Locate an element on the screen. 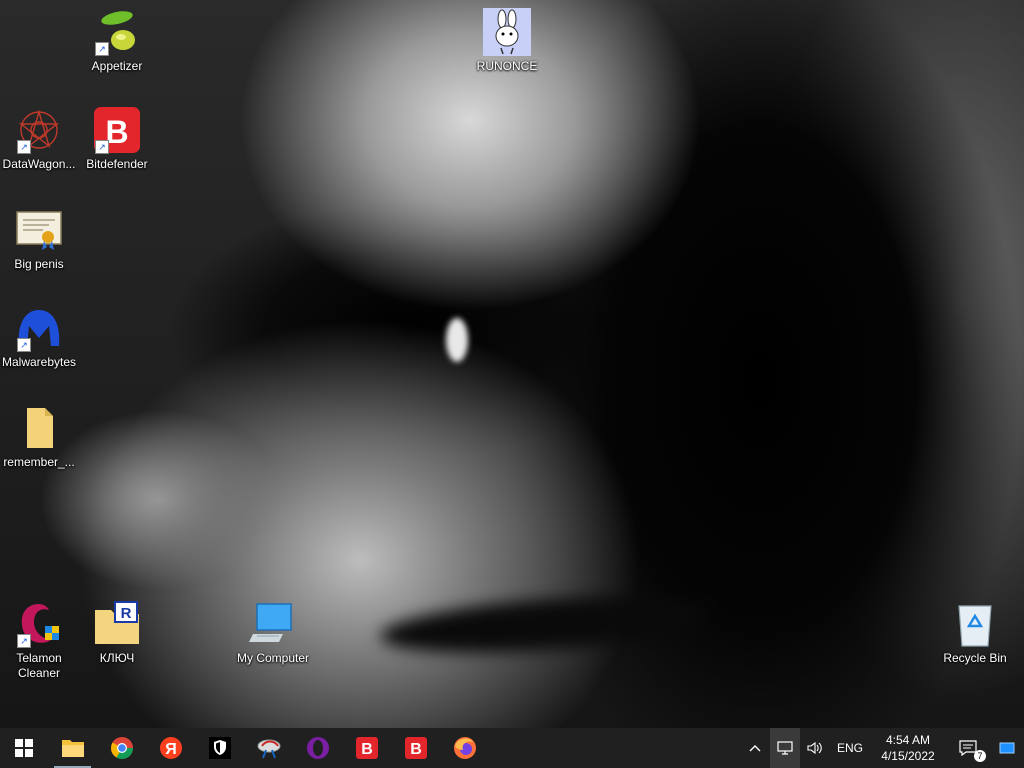  file-explorer-icon is located at coordinates (72, 748).